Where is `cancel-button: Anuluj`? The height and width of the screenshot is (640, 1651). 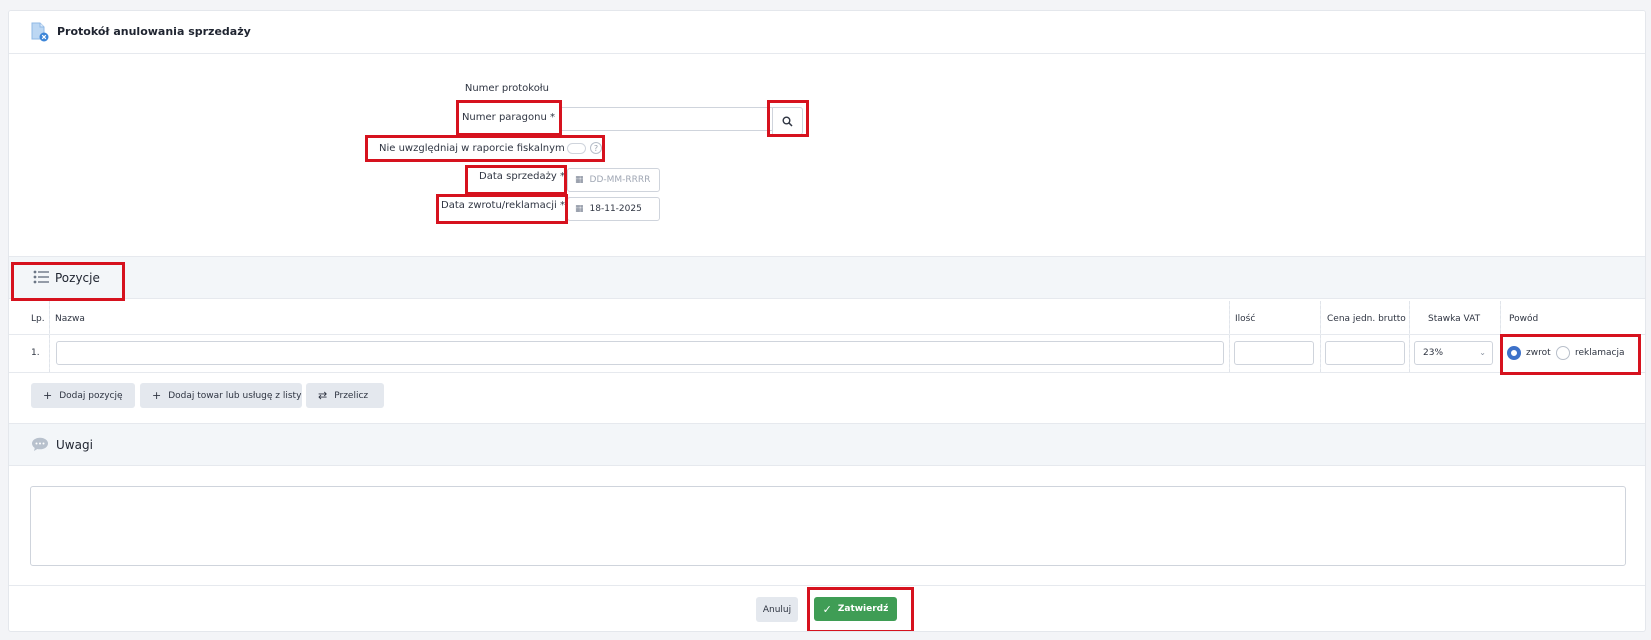
cancel-button: Anuluj is located at coordinates (777, 609).